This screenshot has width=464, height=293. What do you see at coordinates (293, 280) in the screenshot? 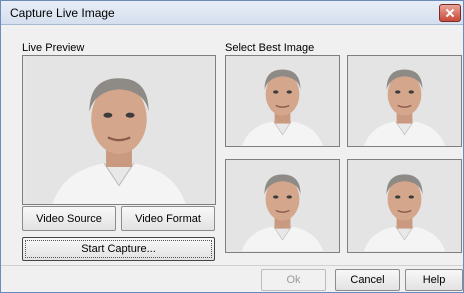
I see `ok-button: Ok` at bounding box center [293, 280].